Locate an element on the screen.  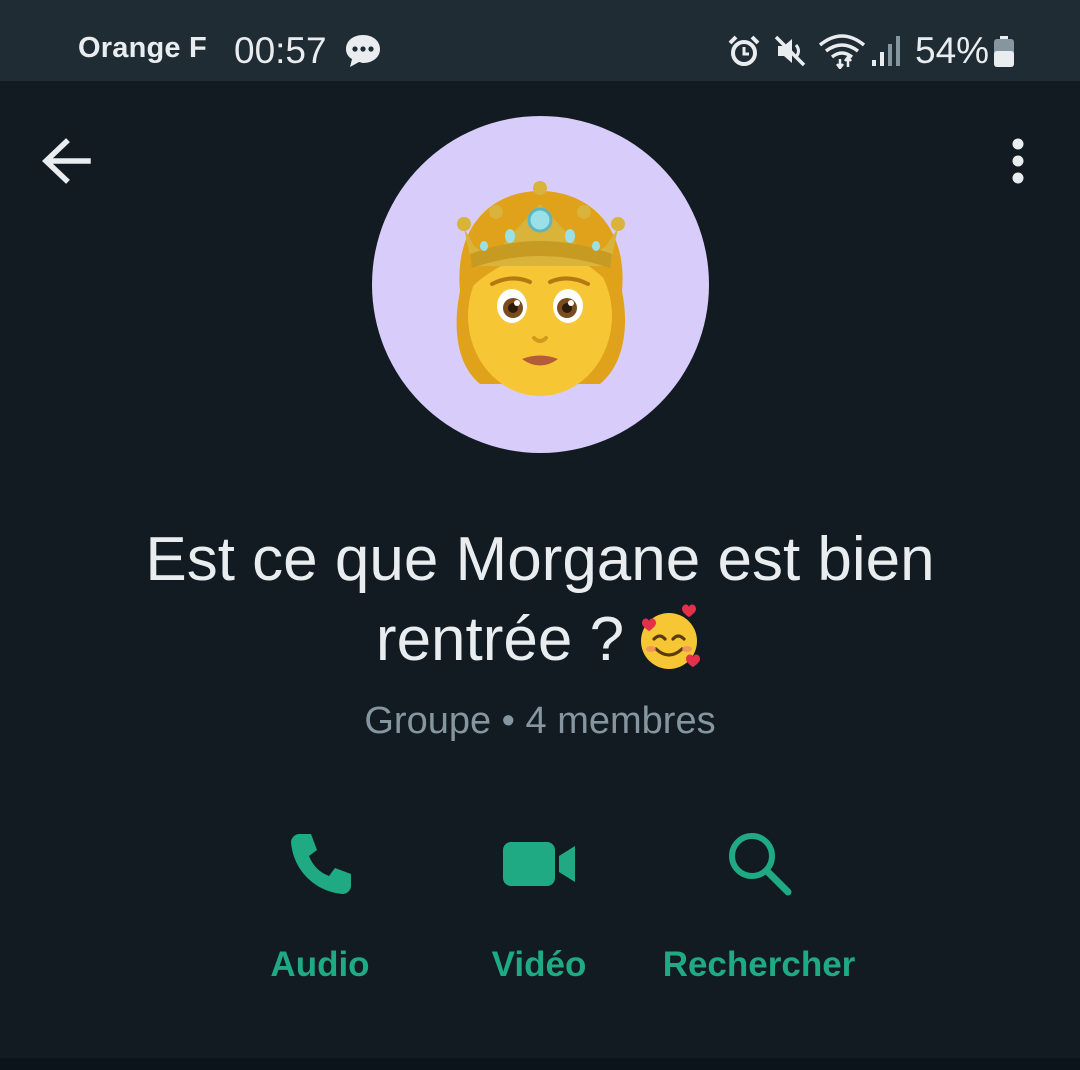
alarm-icon is located at coordinates (744, 53).